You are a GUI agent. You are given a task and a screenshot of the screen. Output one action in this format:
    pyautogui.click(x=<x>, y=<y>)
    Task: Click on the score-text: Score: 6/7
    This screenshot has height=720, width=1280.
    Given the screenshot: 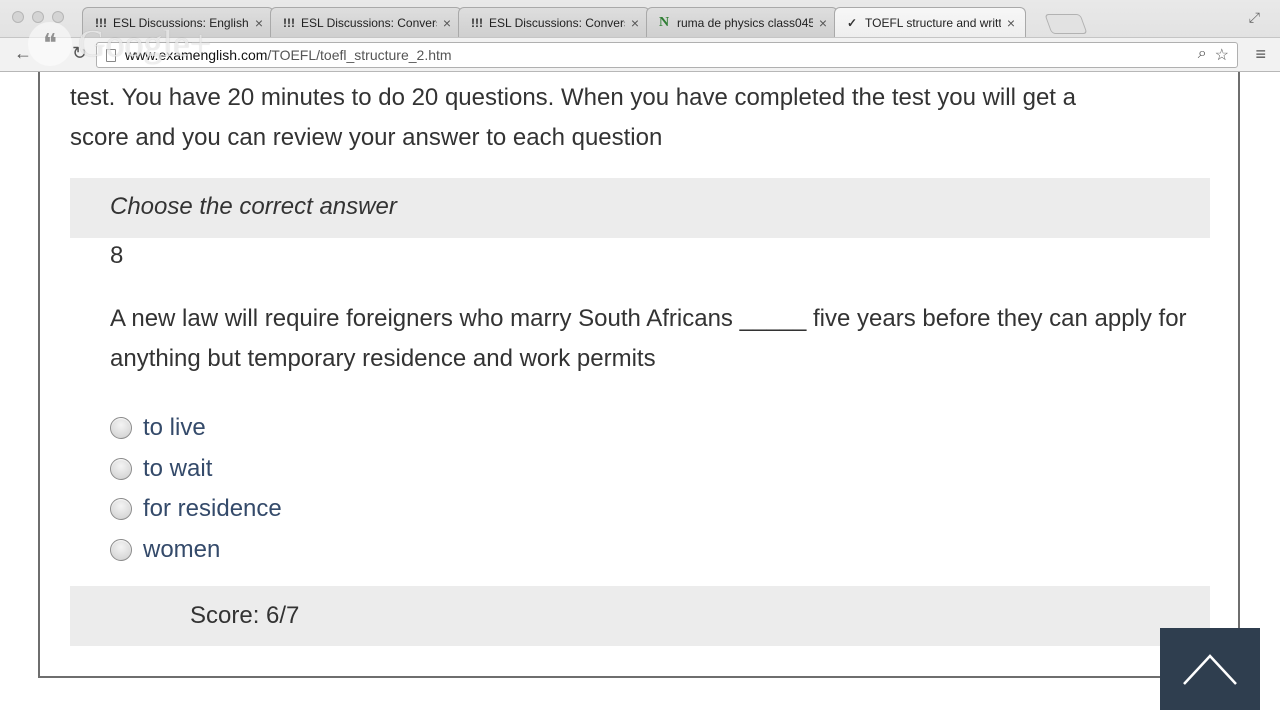 What is the action you would take?
    pyautogui.click(x=245, y=615)
    